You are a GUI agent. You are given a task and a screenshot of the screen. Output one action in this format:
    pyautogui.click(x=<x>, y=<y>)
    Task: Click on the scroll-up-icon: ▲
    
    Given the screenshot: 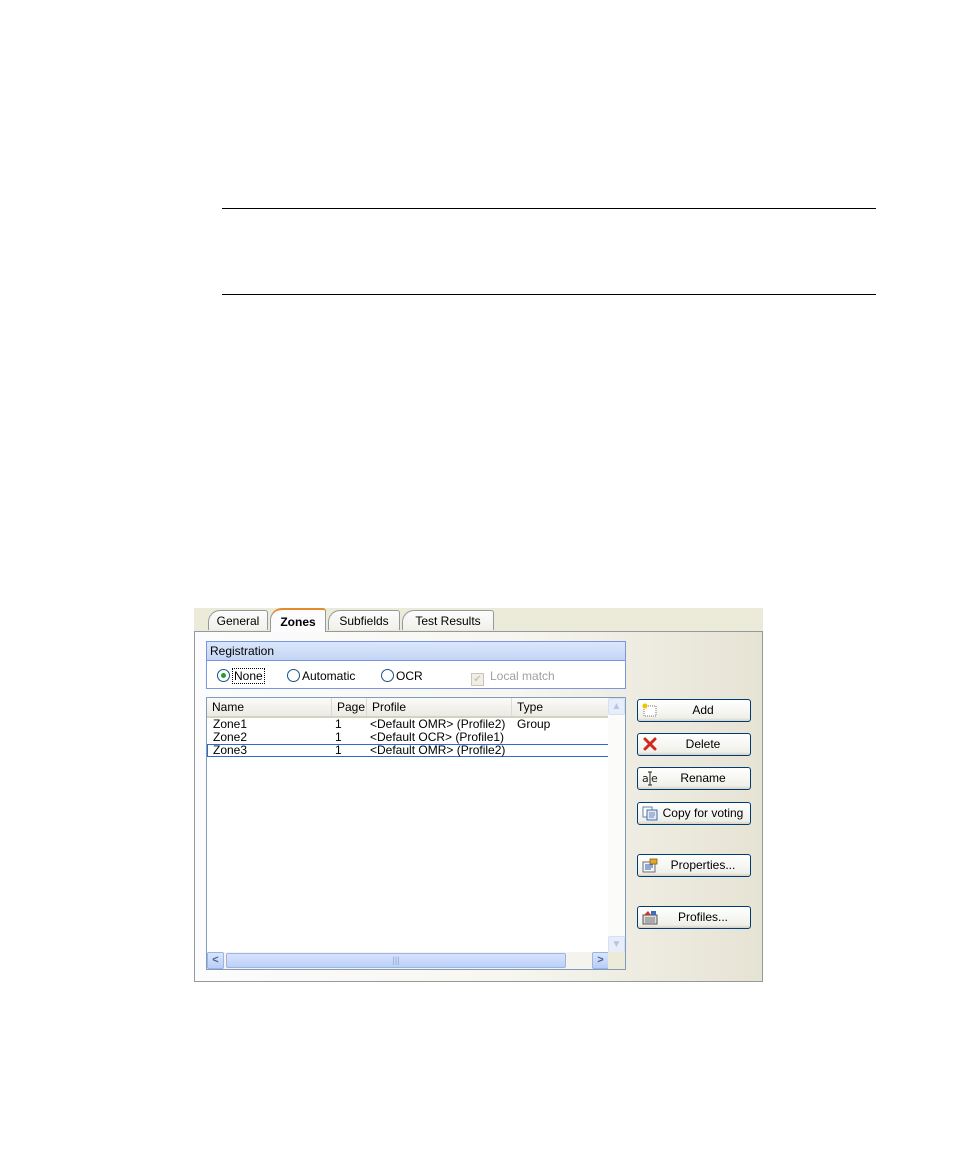 What is the action you would take?
    pyautogui.click(x=616, y=706)
    